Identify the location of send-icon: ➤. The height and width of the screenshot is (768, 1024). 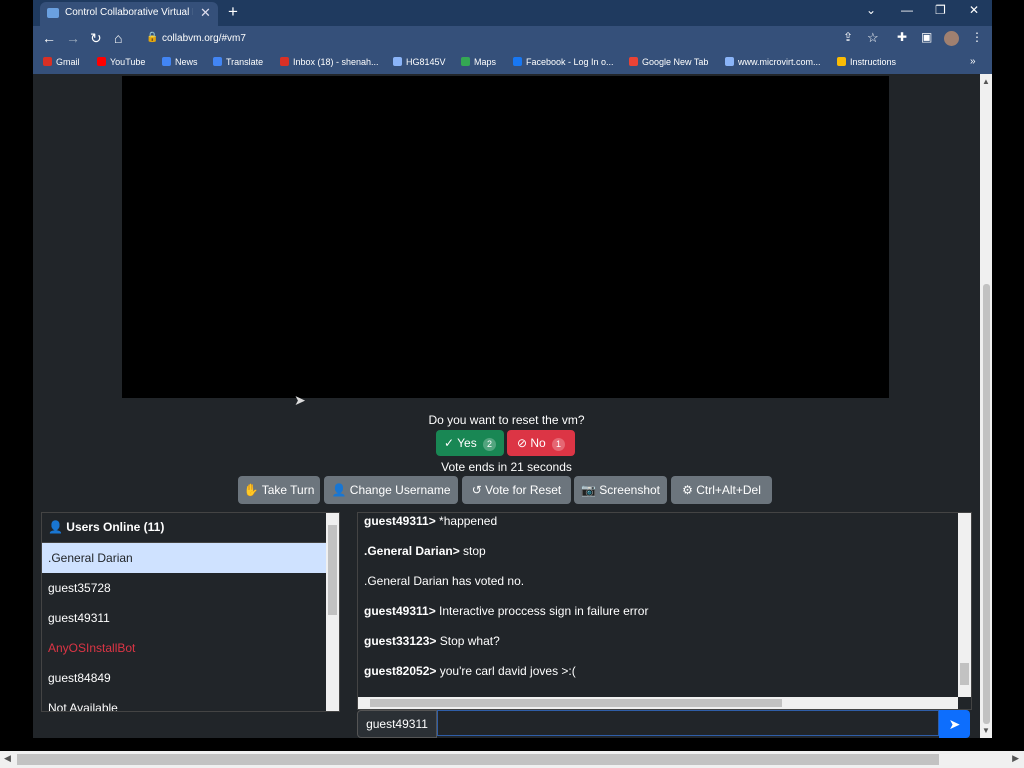
(954, 724).